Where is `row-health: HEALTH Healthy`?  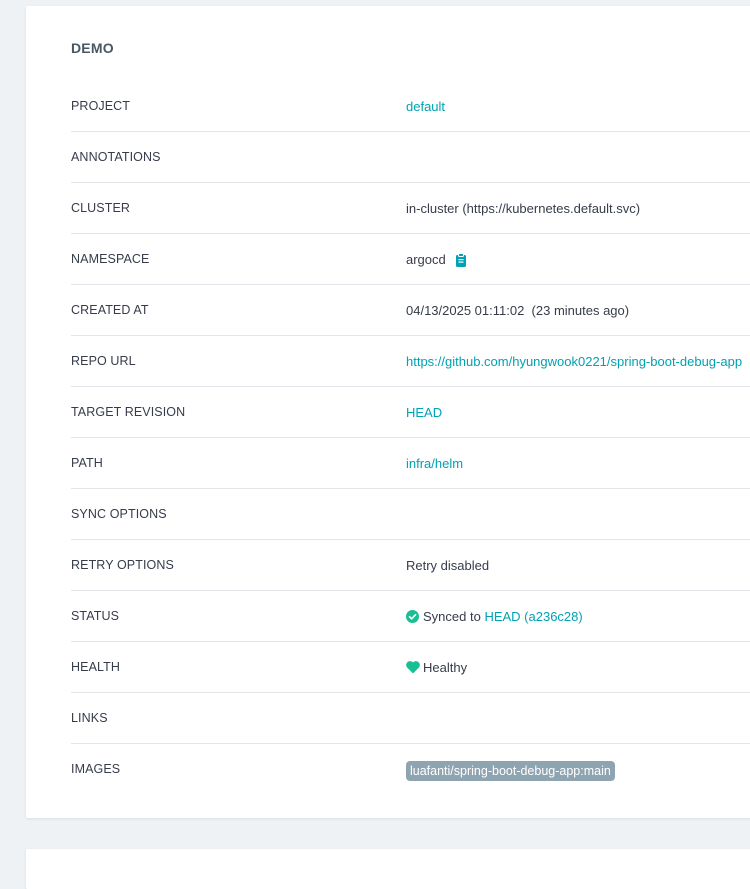
row-health: HEALTH Healthy is located at coordinates (410, 667).